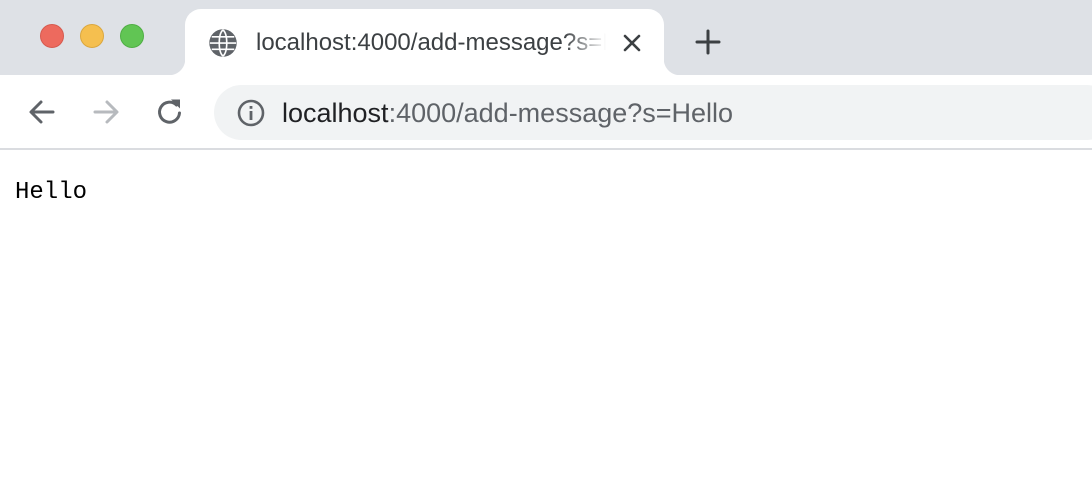 This screenshot has width=1092, height=496. Describe the element at coordinates (170, 112) in the screenshot. I see `reload-icon` at that location.